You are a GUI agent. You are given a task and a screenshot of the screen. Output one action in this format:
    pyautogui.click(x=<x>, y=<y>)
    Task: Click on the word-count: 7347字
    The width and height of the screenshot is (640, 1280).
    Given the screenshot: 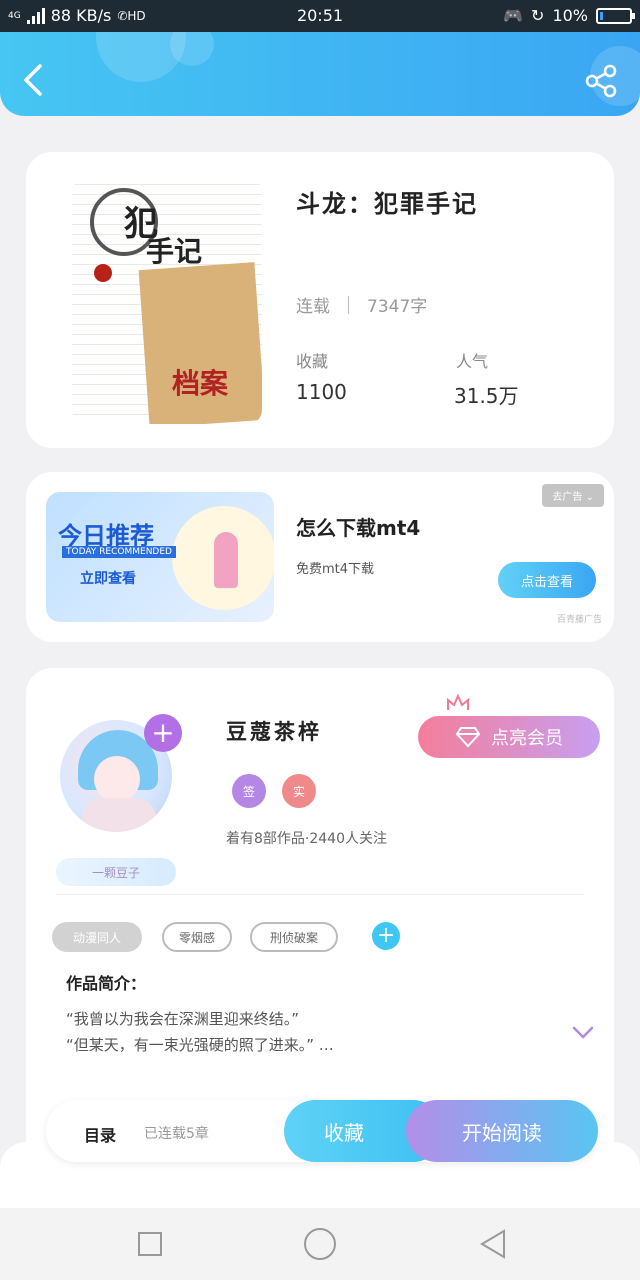 What is the action you would take?
    pyautogui.click(x=397, y=307)
    